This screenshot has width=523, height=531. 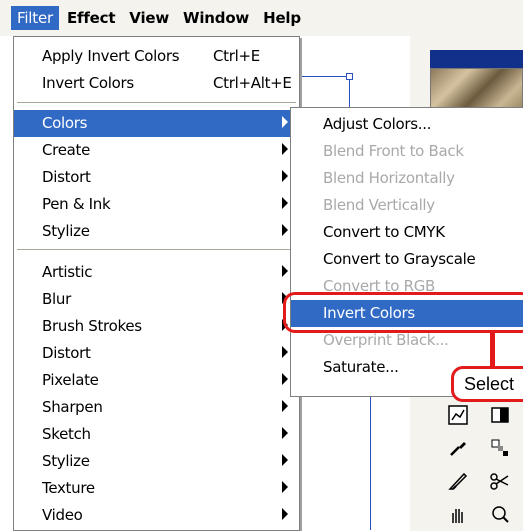 What do you see at coordinates (476, 89) in the screenshot?
I see `navigator-thumbnail` at bounding box center [476, 89].